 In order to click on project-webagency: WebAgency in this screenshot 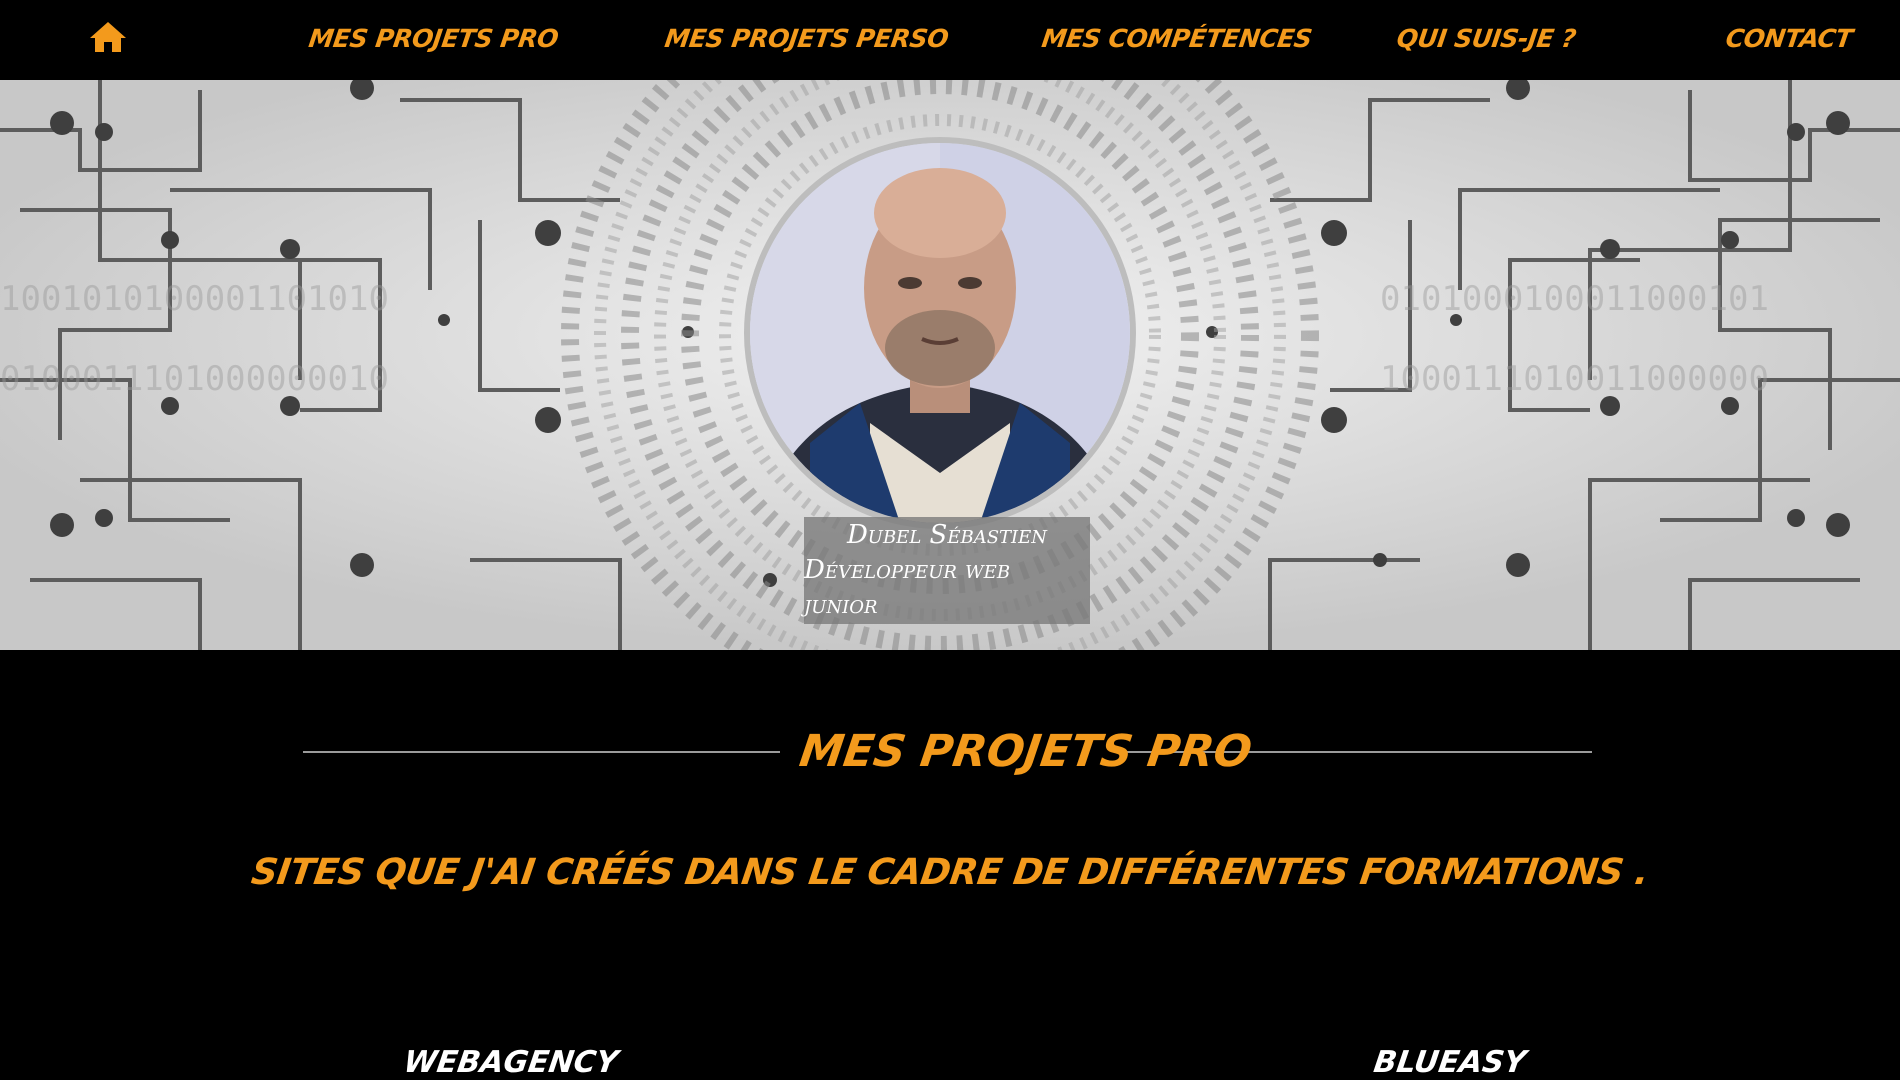, I will do `click(511, 1062)`.